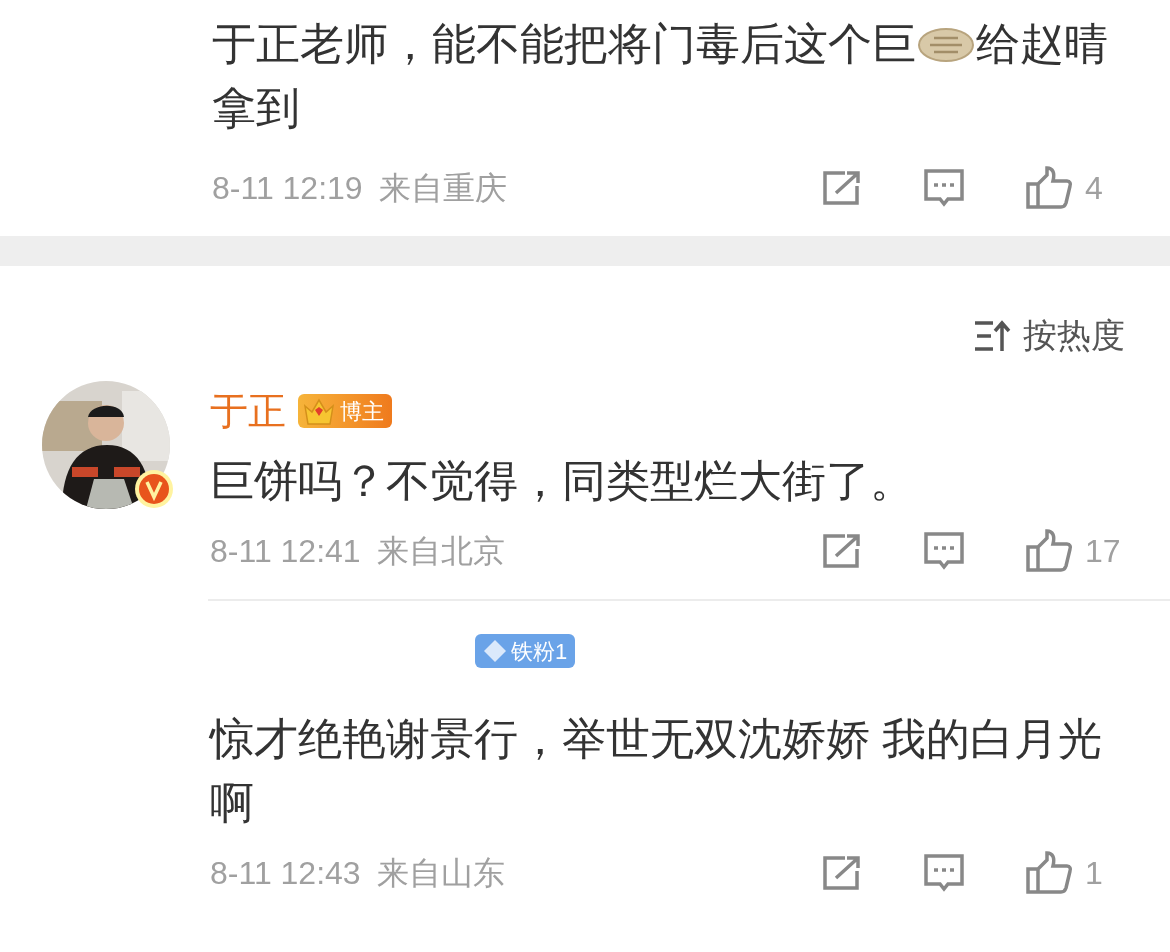 This screenshot has height=952, width=1170. What do you see at coordinates (440, 873) in the screenshot?
I see `comment-location: 来自山东` at bounding box center [440, 873].